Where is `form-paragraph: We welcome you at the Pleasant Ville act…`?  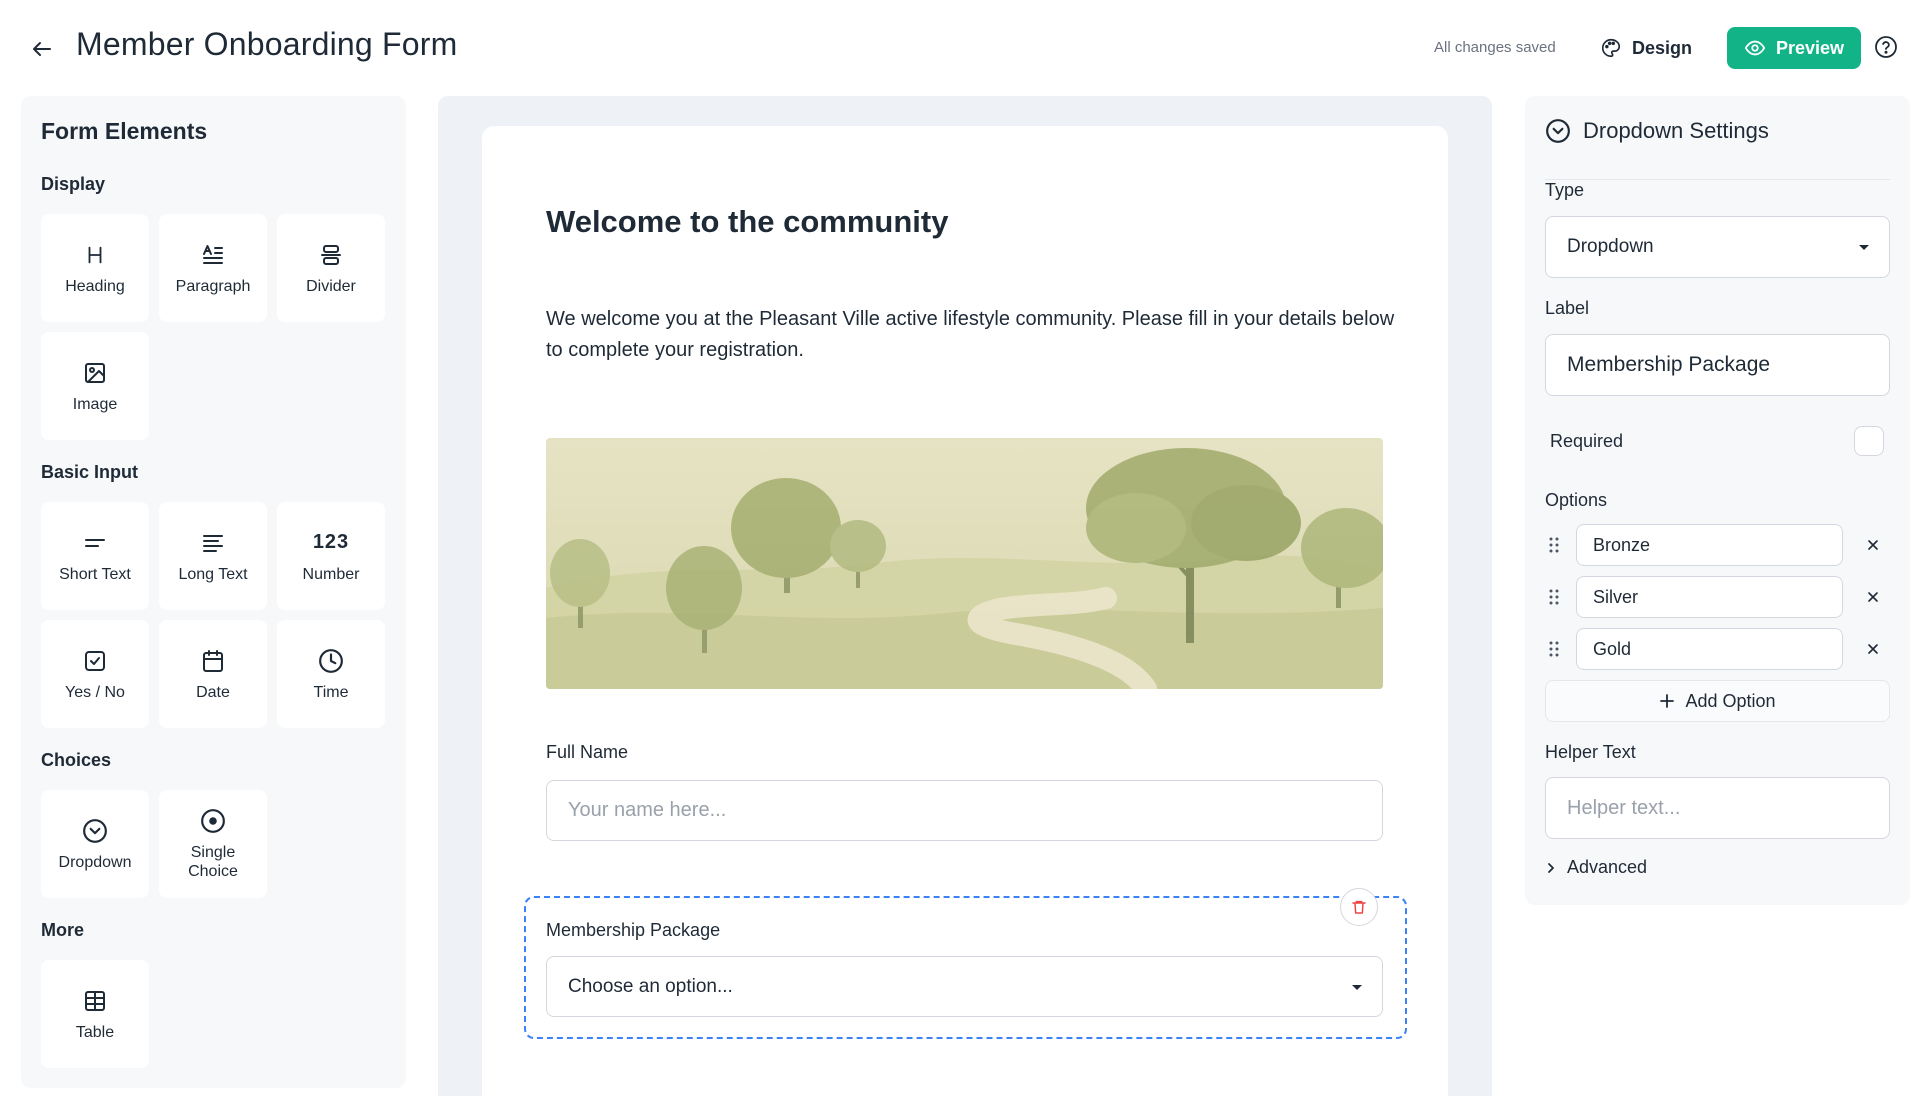
form-paragraph: We welcome you at the Pleasant Ville act… is located at coordinates (976, 335).